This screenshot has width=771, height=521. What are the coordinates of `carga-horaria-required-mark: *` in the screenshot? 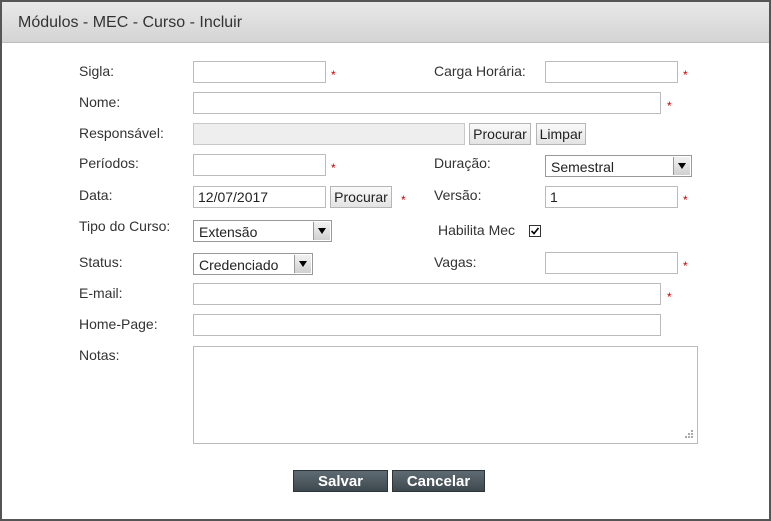 It's located at (685, 75).